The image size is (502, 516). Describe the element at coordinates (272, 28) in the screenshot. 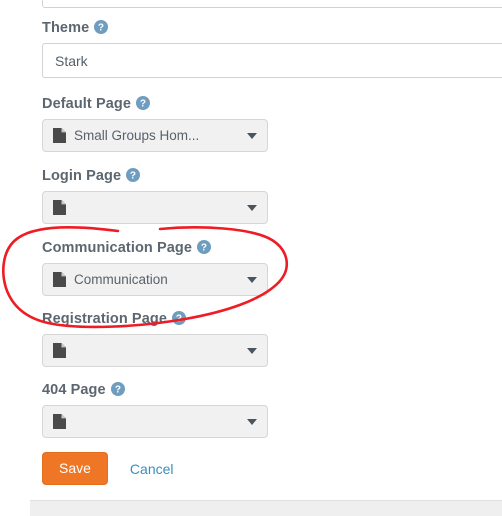

I see `field-label-theme: Theme?` at that location.